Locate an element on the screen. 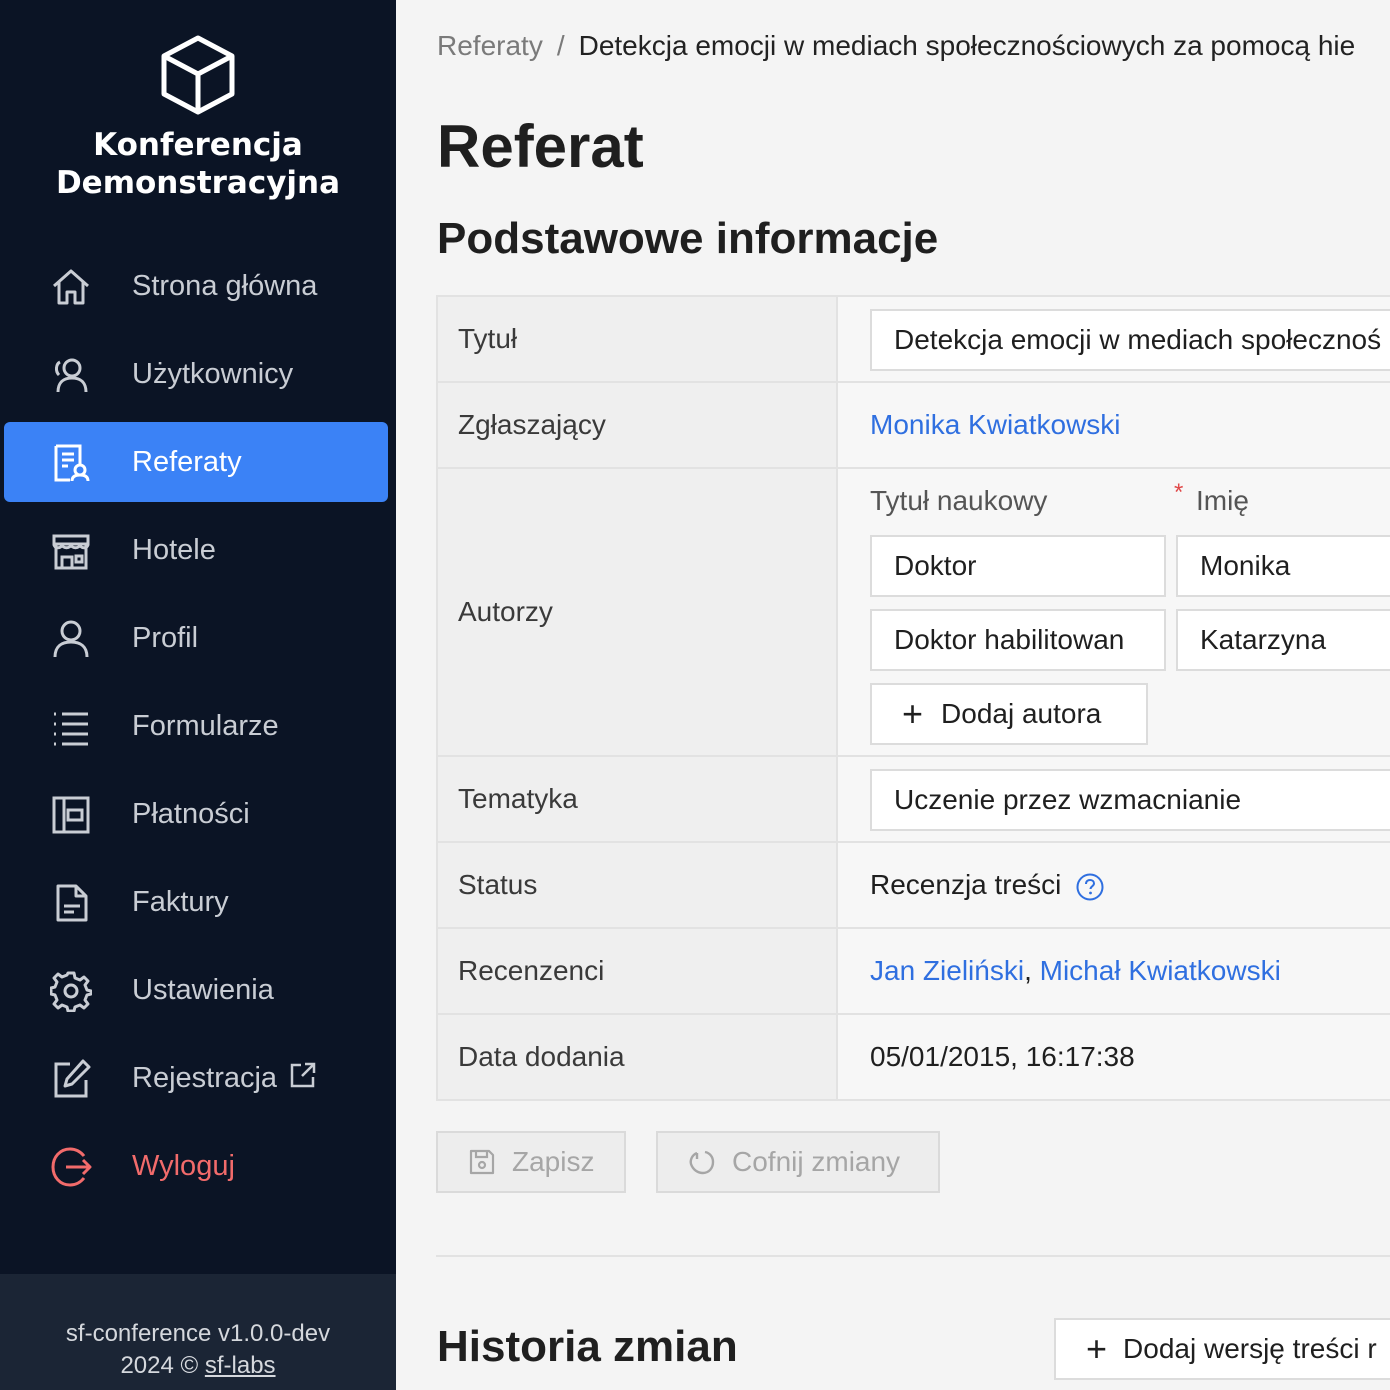  nav-label-users: Użytkownicy is located at coordinates (213, 374).